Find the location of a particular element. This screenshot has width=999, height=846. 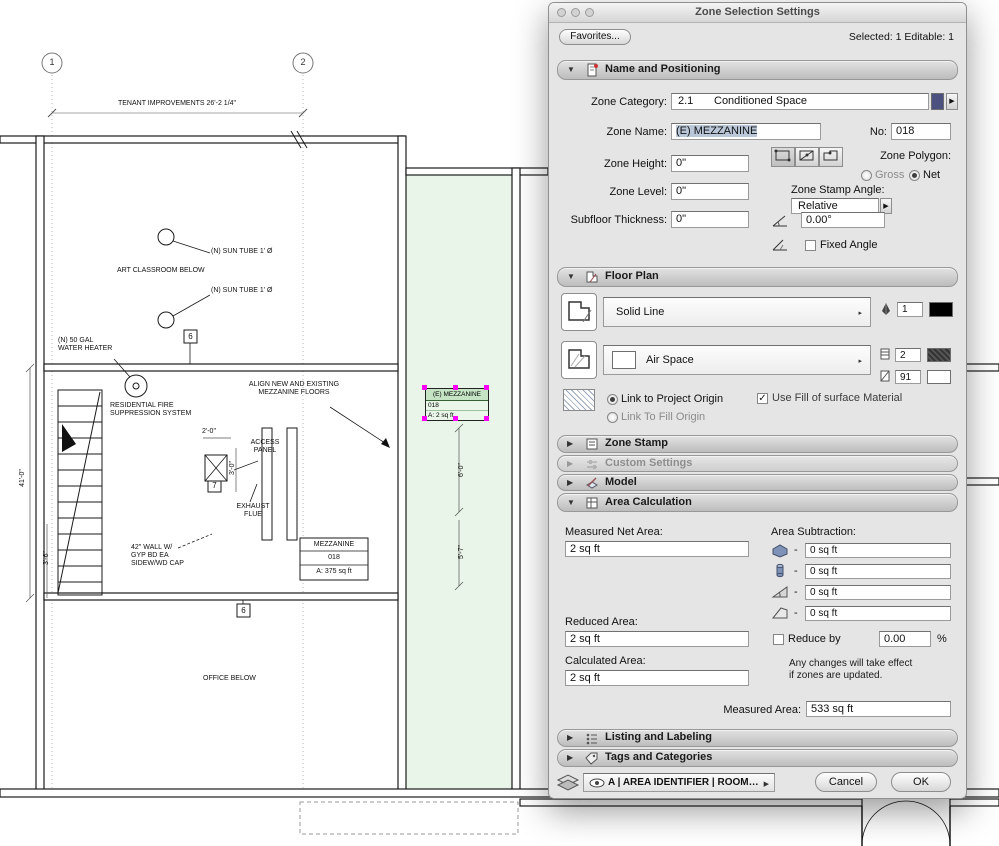

zone-level-label: Zone Level: is located at coordinates (638, 192).